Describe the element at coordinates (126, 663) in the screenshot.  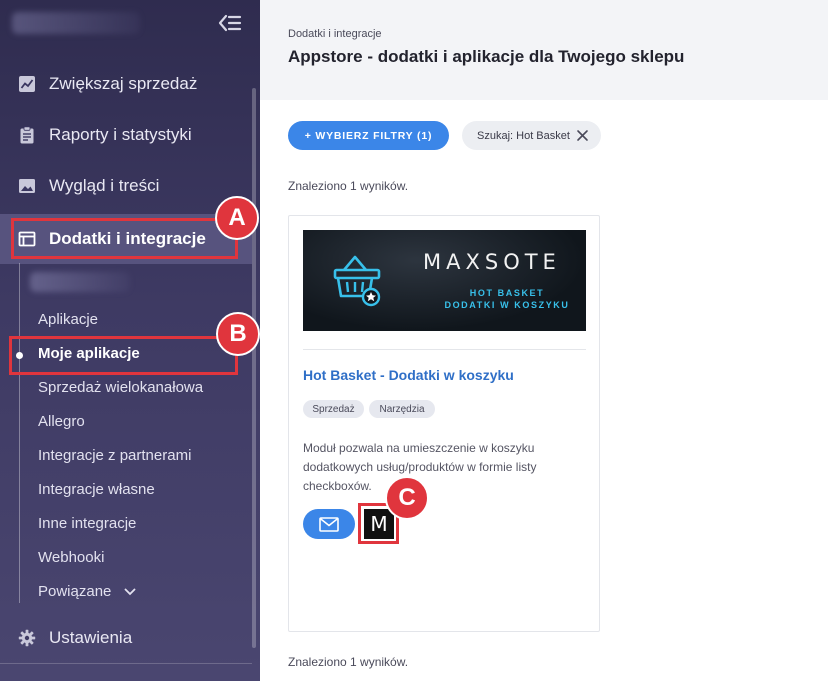
I see `sidebar-divider` at that location.